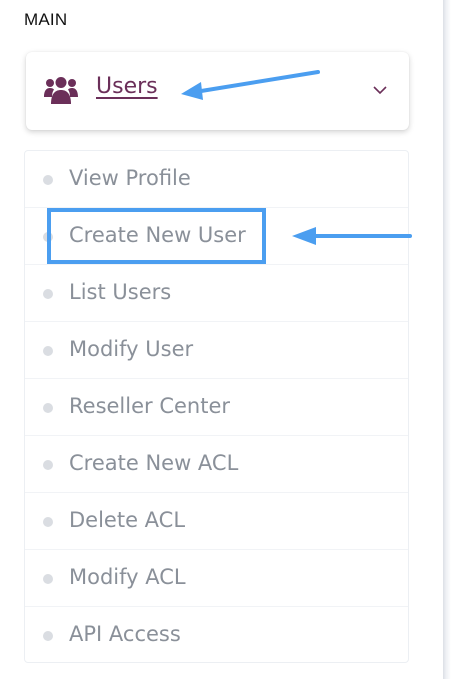 The width and height of the screenshot is (461, 679). I want to click on users-icon, so click(61, 90).